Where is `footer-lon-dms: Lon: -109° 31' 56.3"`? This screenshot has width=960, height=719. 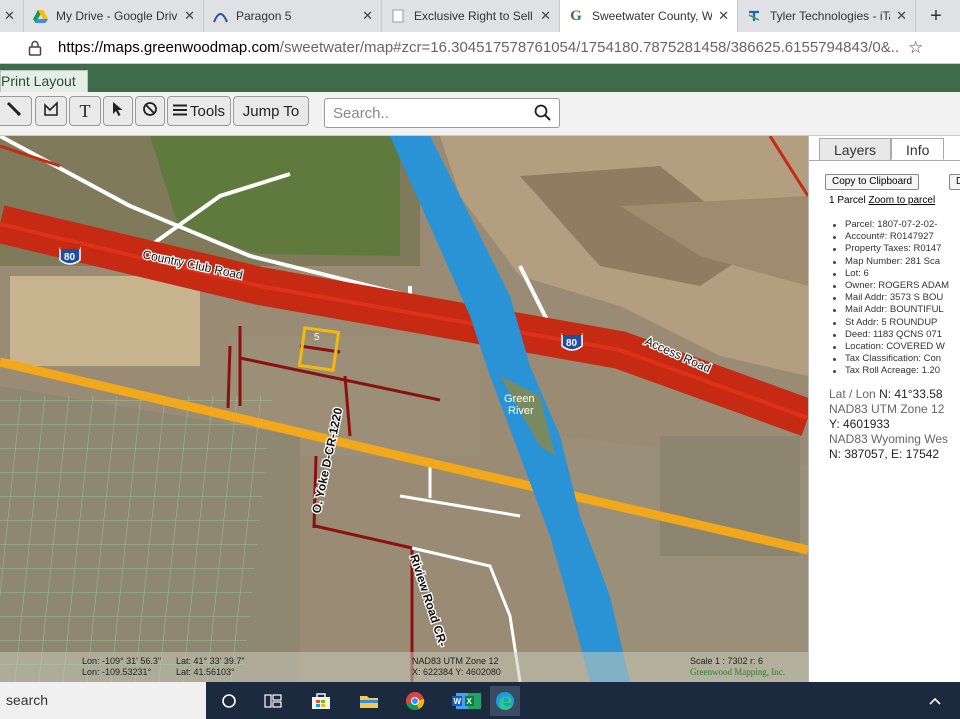
footer-lon-dms: Lon: -109° 31' 56.3" is located at coordinates (122, 661).